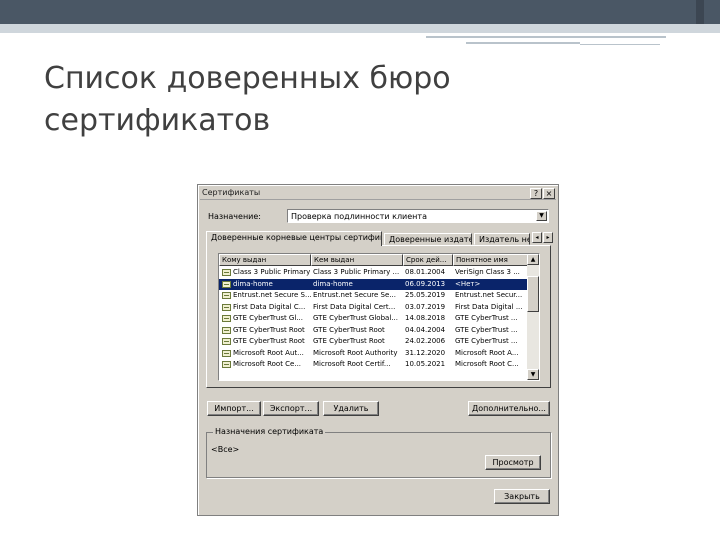 This screenshot has height=540, width=720. Describe the element at coordinates (344, 100) in the screenshot. I see `slide-title: Список доверенных бюро сертификатов` at that location.